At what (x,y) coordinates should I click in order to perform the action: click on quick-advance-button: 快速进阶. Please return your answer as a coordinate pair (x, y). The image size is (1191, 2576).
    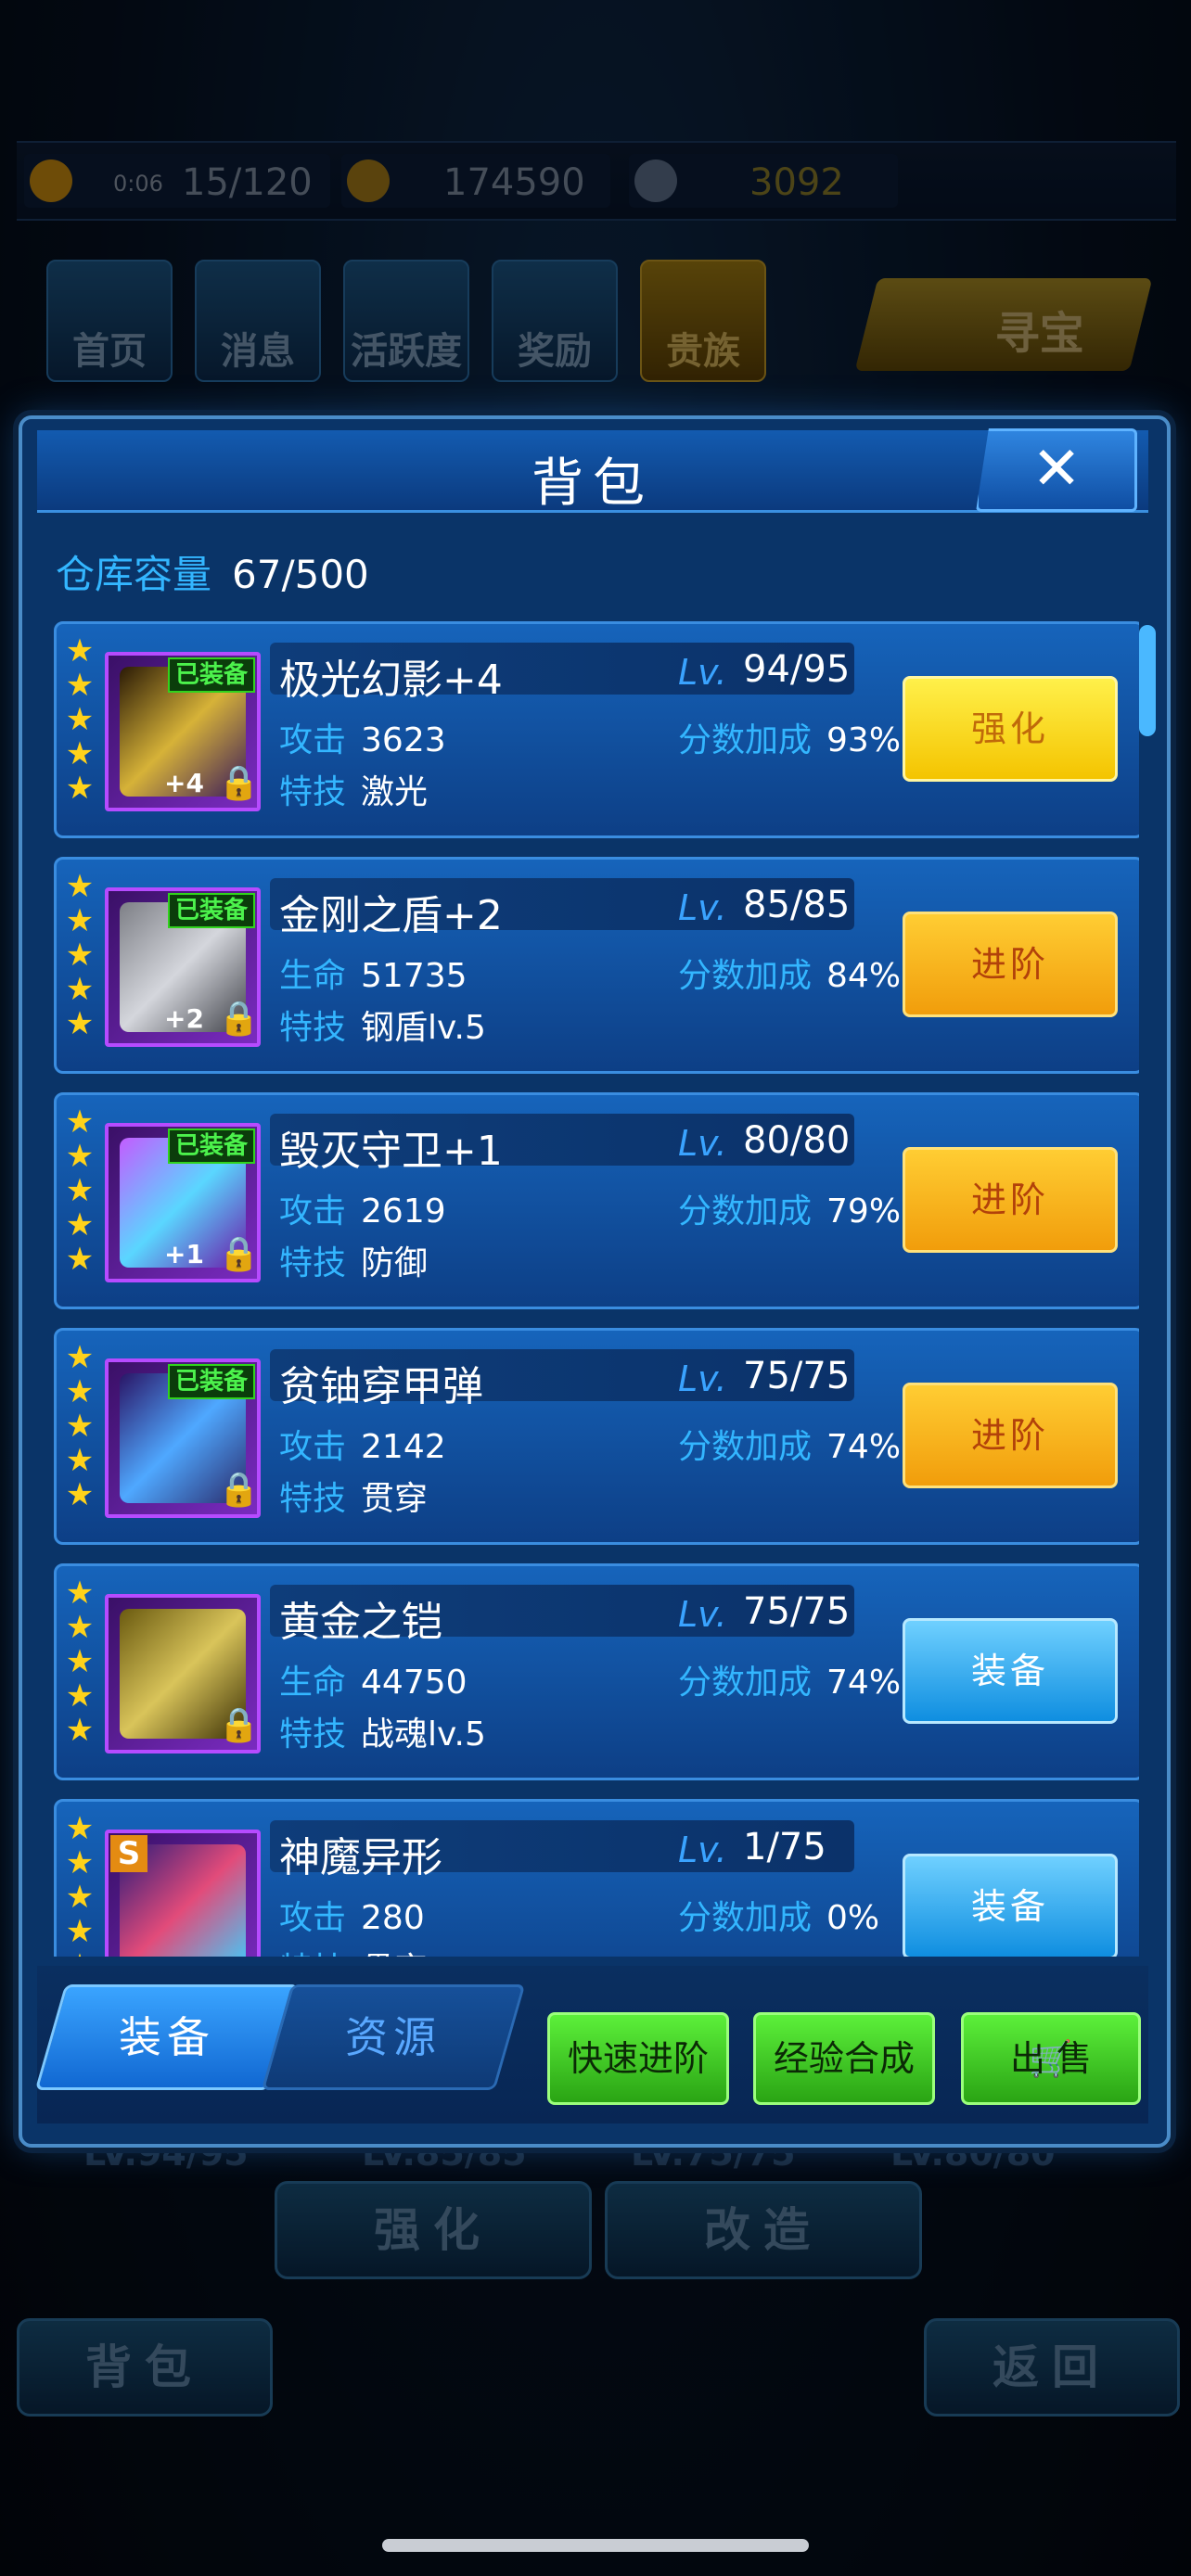
    Looking at the image, I should click on (638, 2058).